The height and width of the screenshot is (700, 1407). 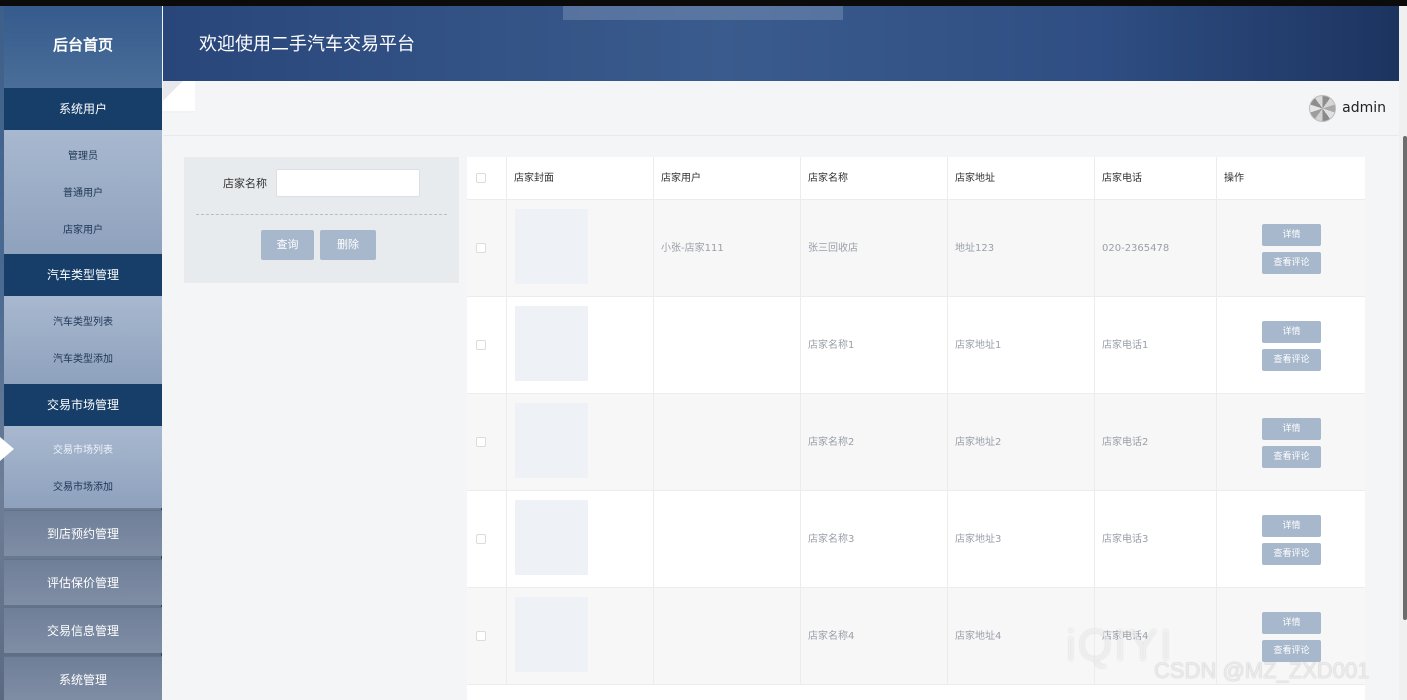 What do you see at coordinates (580, 178) in the screenshot?
I see `col-cover: 店家封面` at bounding box center [580, 178].